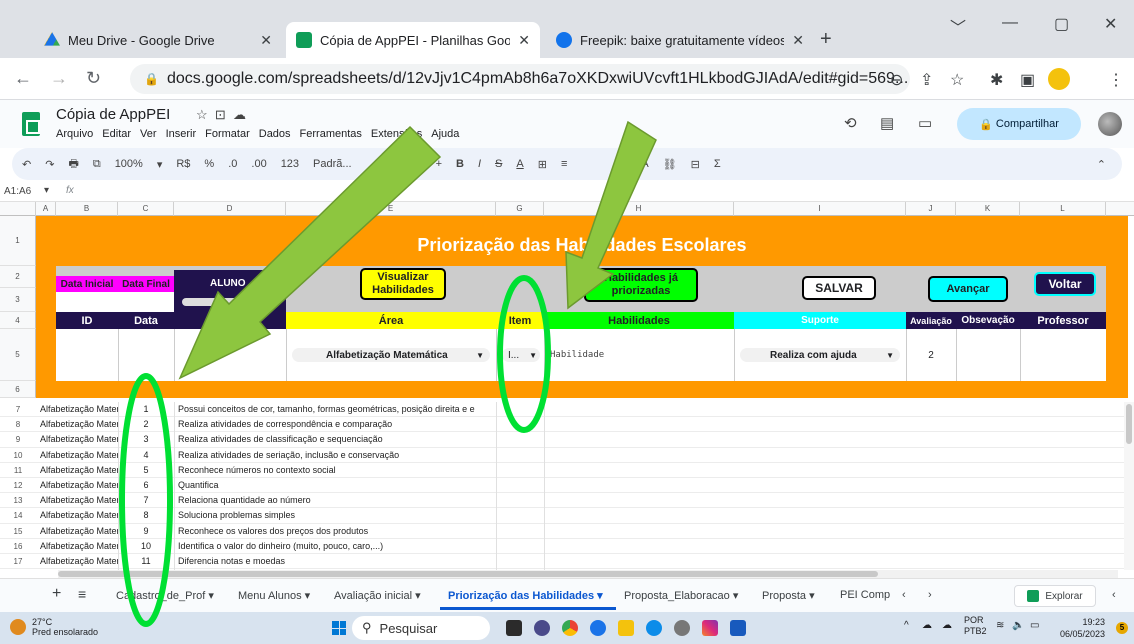 Image resolution: width=1134 pixels, height=644 pixels. Describe the element at coordinates (887, 123) in the screenshot. I see `comments-icon: ▤` at that location.